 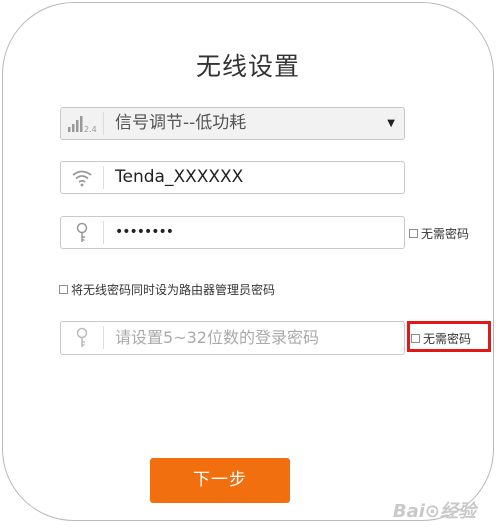 I want to click on watermark: Bai⊙经验, so click(x=434, y=511).